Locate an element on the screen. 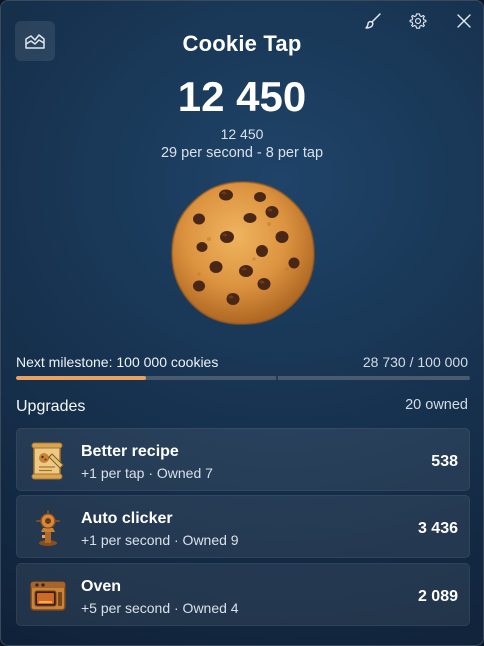 Image resolution: width=484 pixels, height=646 pixels. upgrade-desc: +5 per second · Owned 4 is located at coordinates (160, 608).